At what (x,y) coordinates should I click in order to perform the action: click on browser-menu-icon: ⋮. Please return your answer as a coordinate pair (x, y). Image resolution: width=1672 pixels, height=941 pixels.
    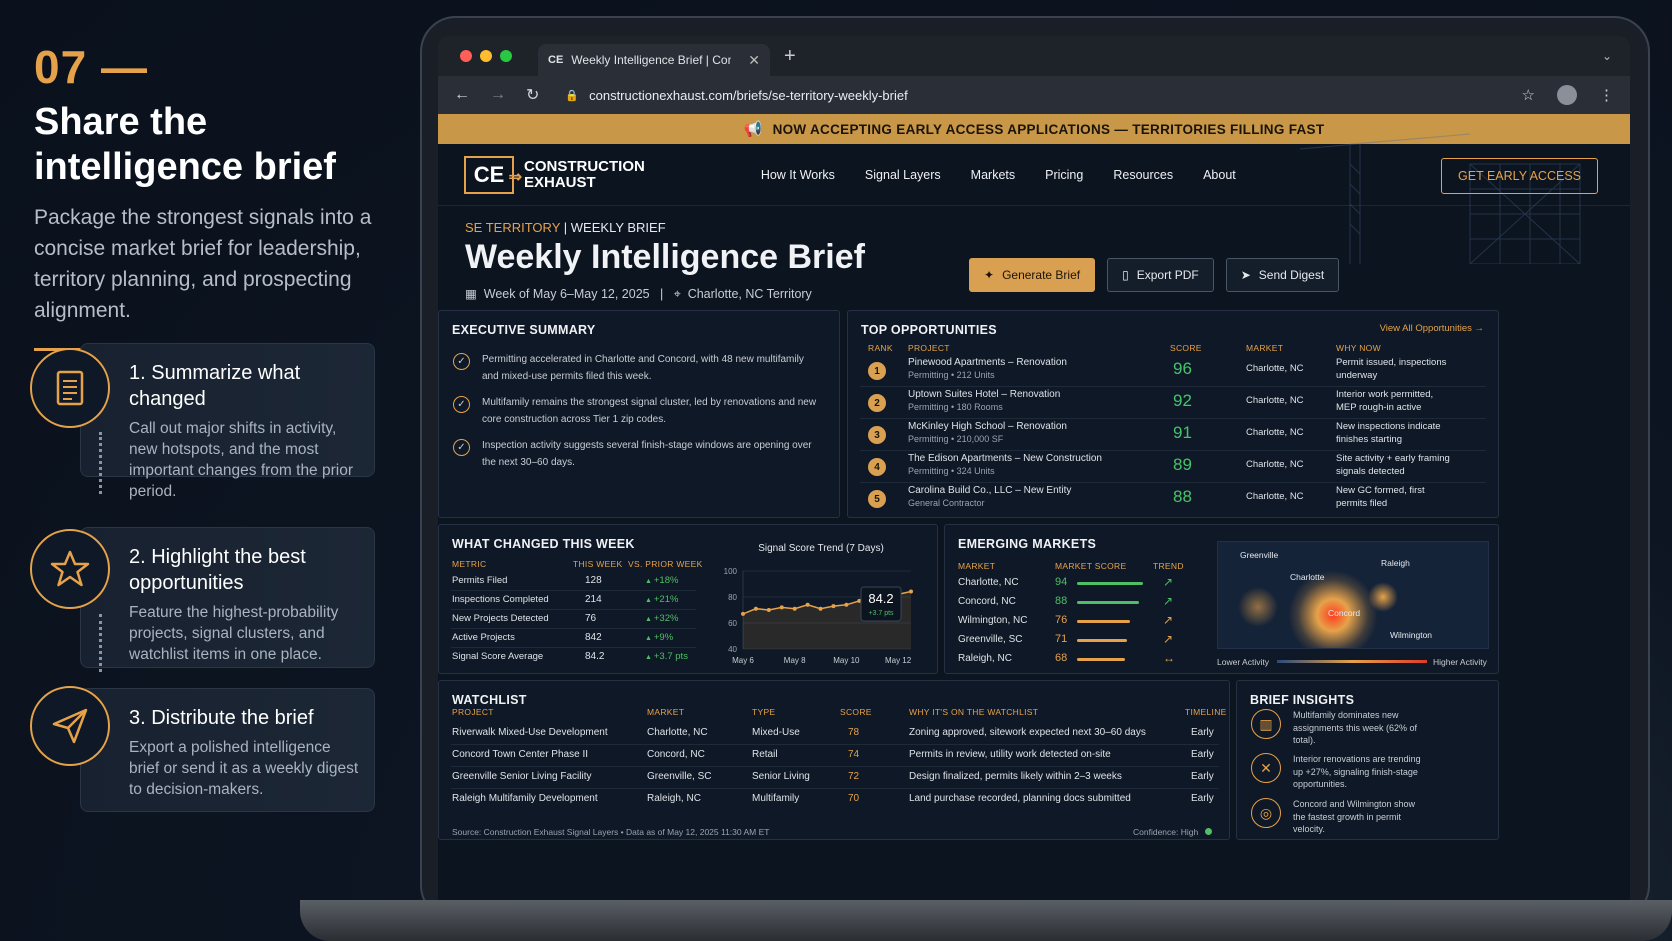
    Looking at the image, I should click on (1606, 95).